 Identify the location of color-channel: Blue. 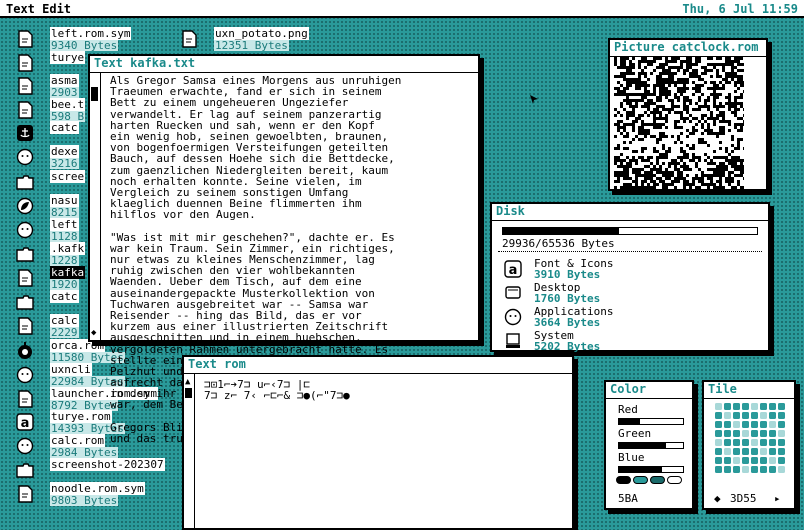
(651, 462).